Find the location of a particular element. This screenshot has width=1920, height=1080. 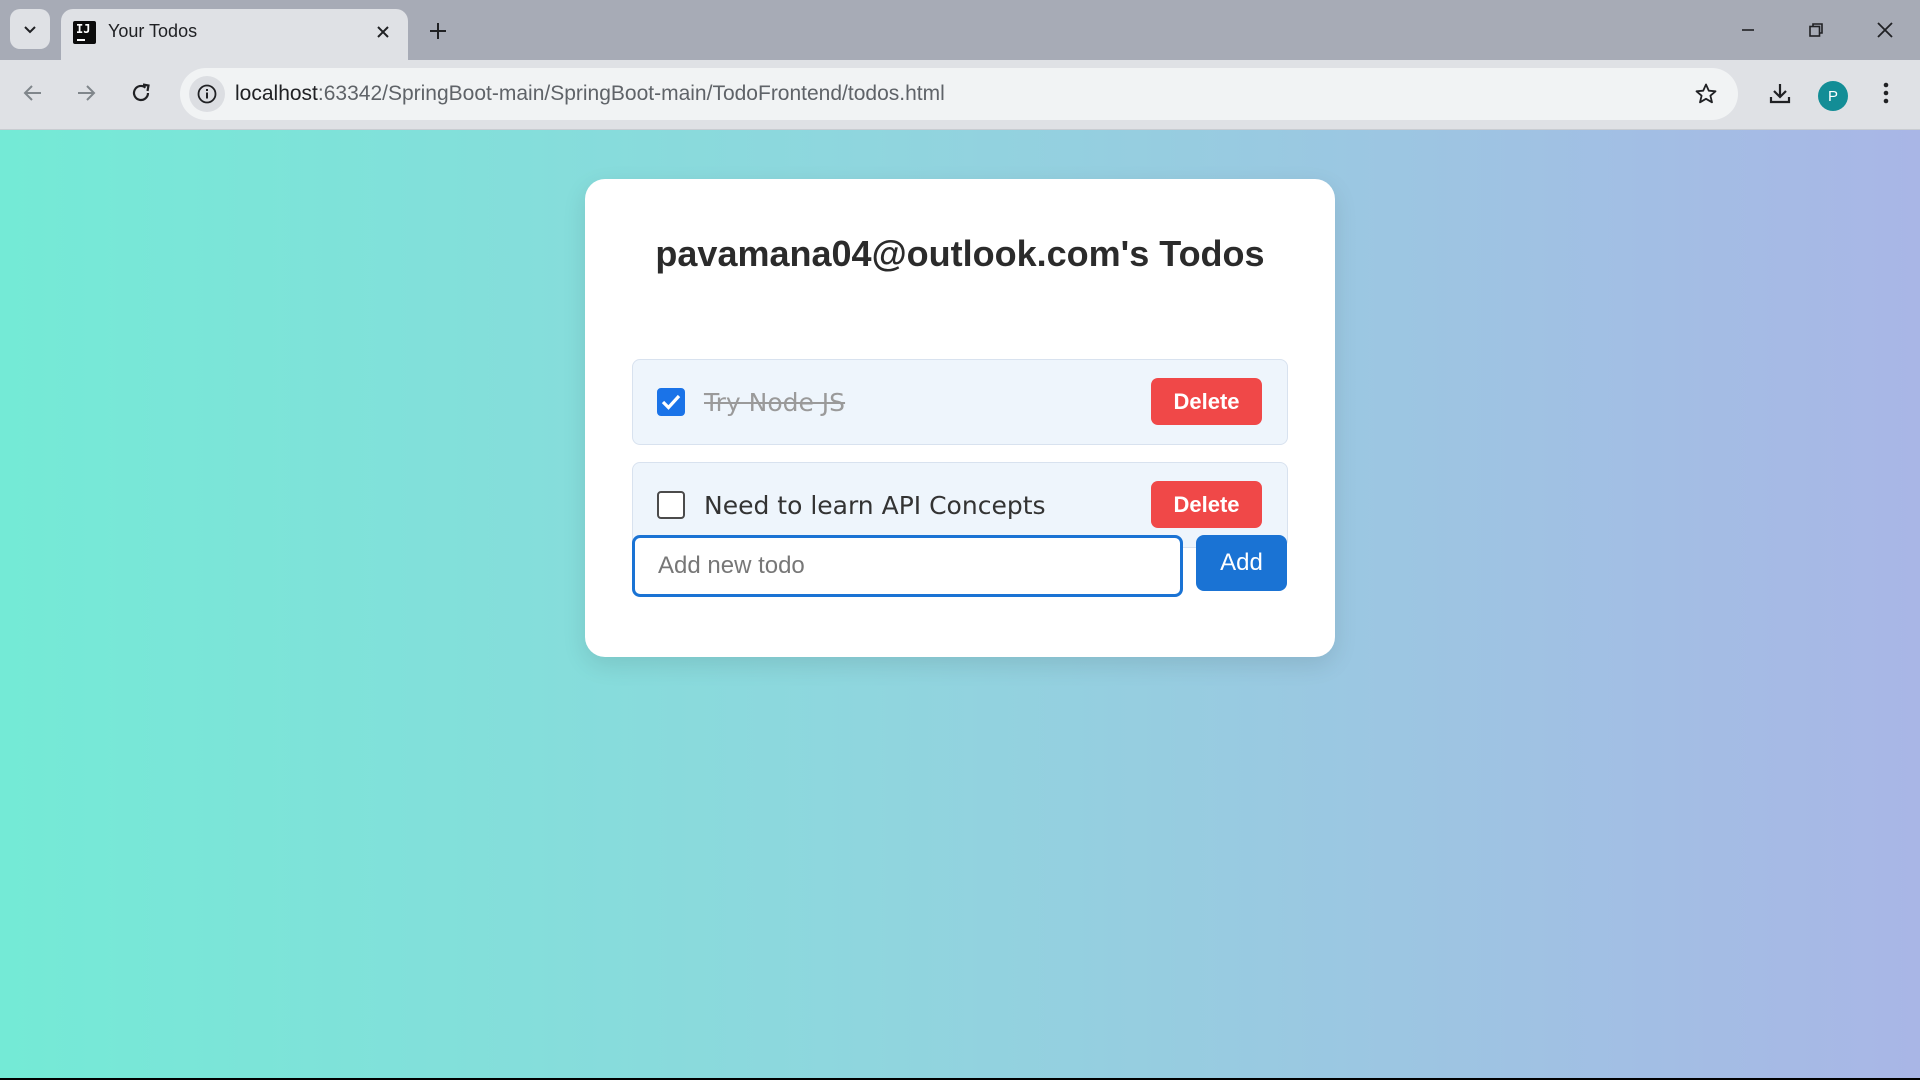

new-todo-input is located at coordinates (907, 566).